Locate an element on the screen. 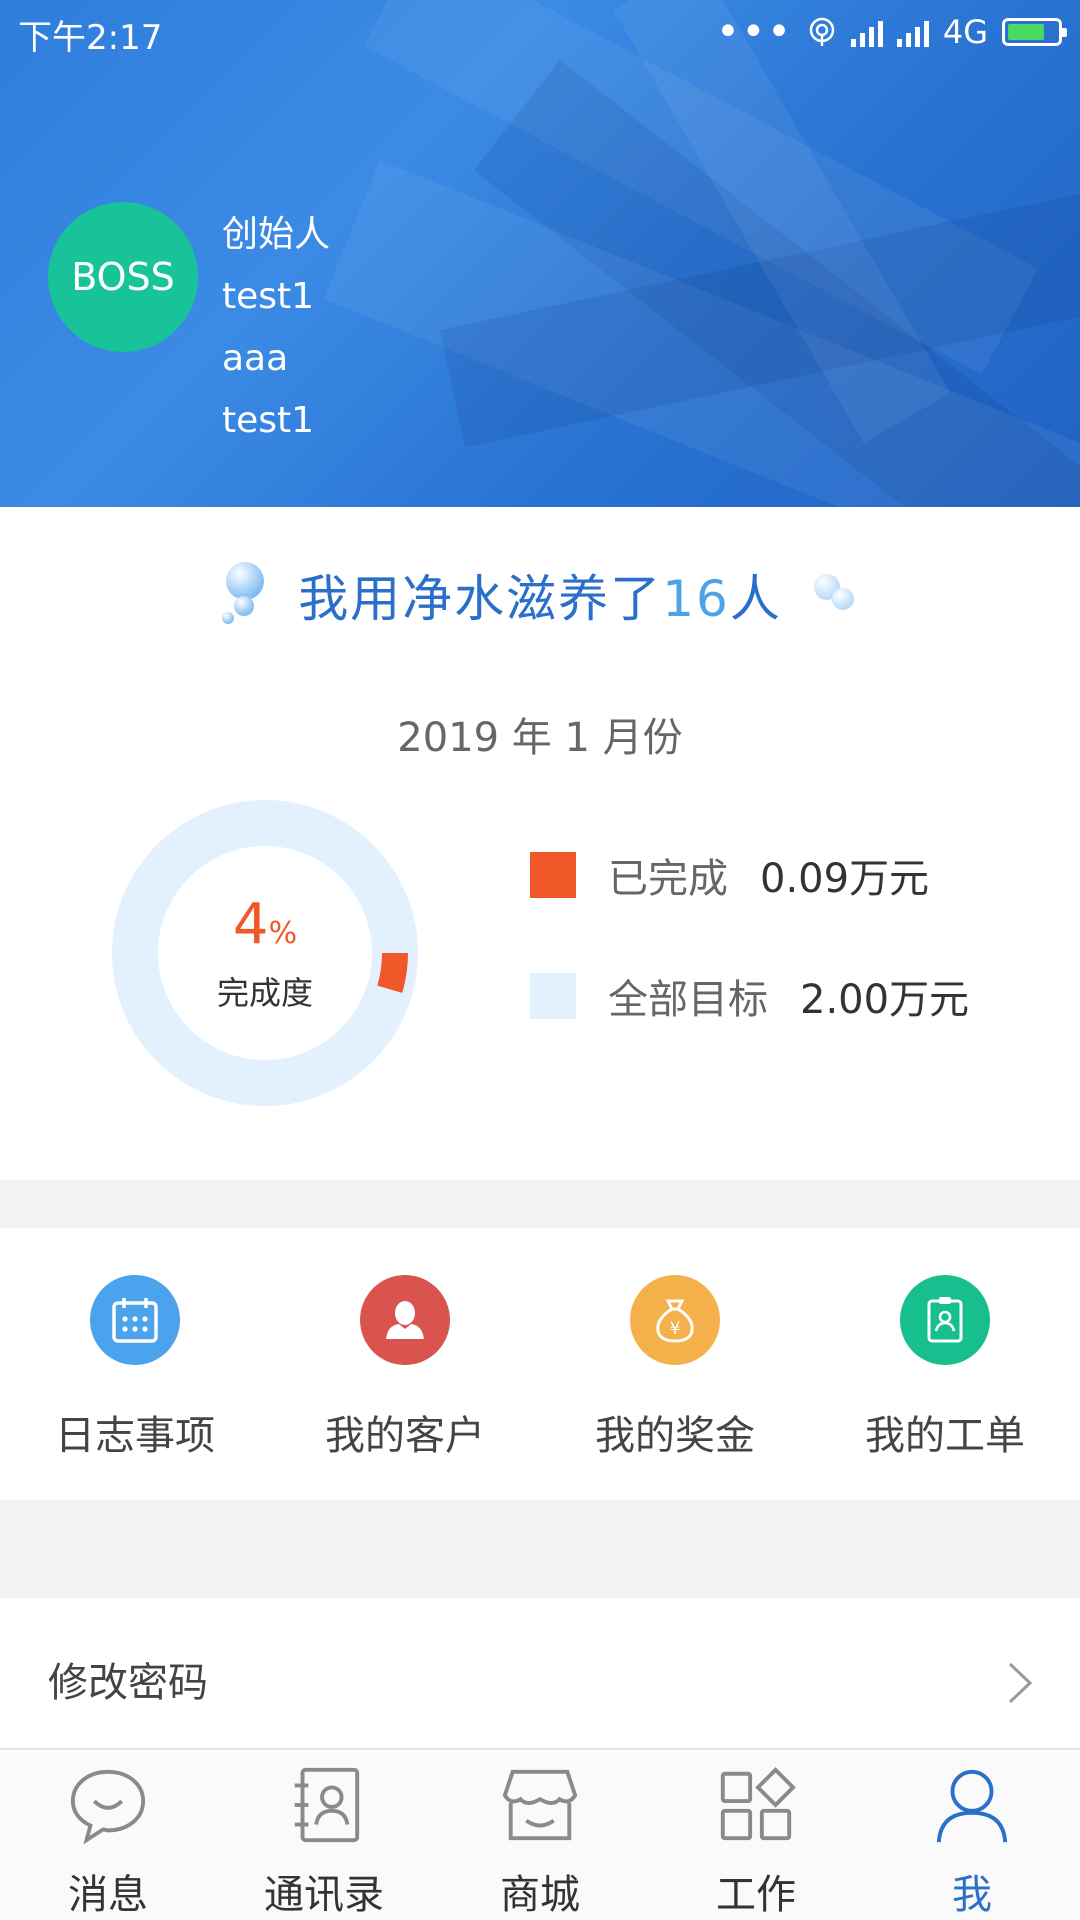  tile-label: 我的客户 is located at coordinates (405, 1436).